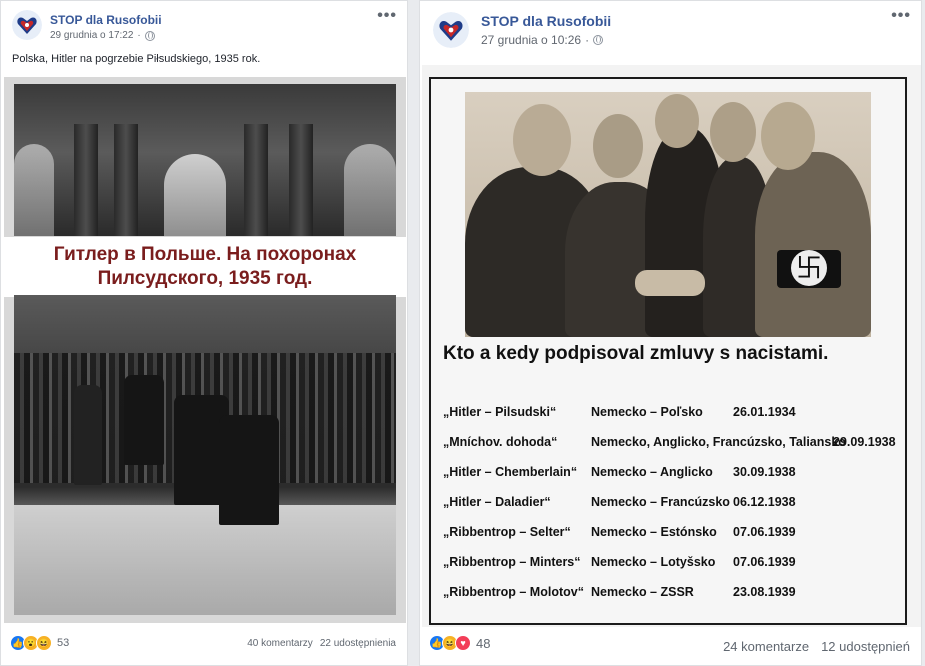 The image size is (925, 666). I want to click on reactions-summary: 👍 😮 😆 53, so click(39, 643).